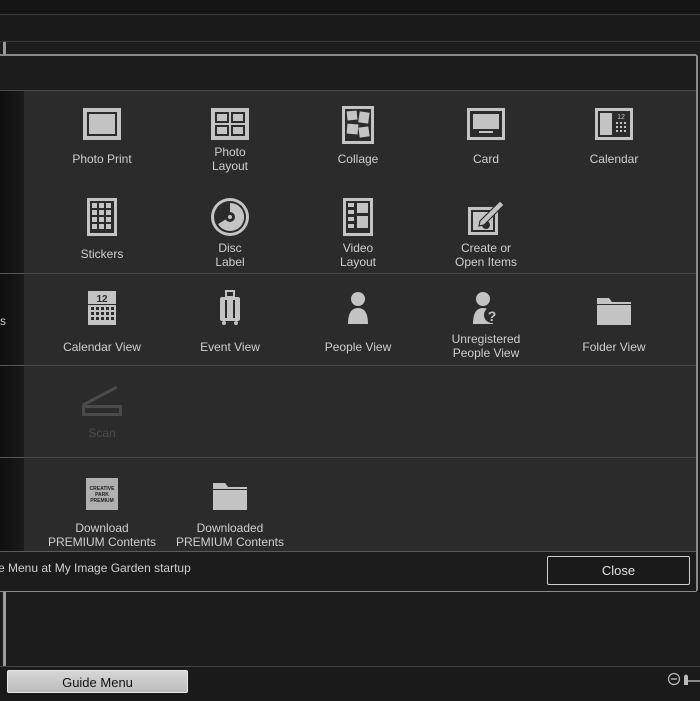 This screenshot has width=700, height=701. I want to click on photo-print-icon, so click(102, 124).